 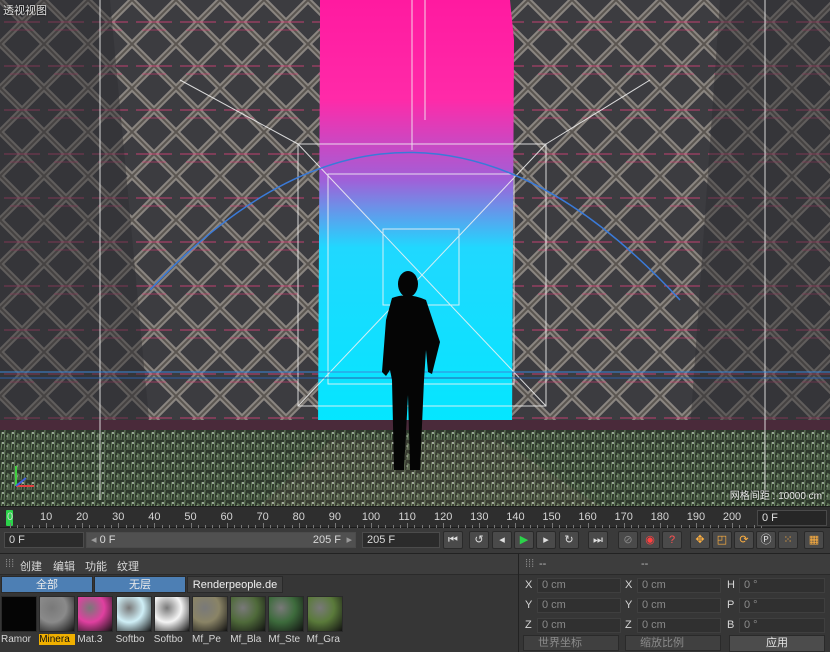 I want to click on material-label: Mf_Pe, so click(x=210, y=639).